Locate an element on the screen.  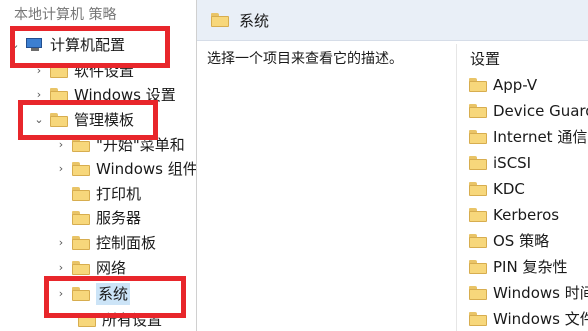
details-title: 系统 is located at coordinates (254, 20).